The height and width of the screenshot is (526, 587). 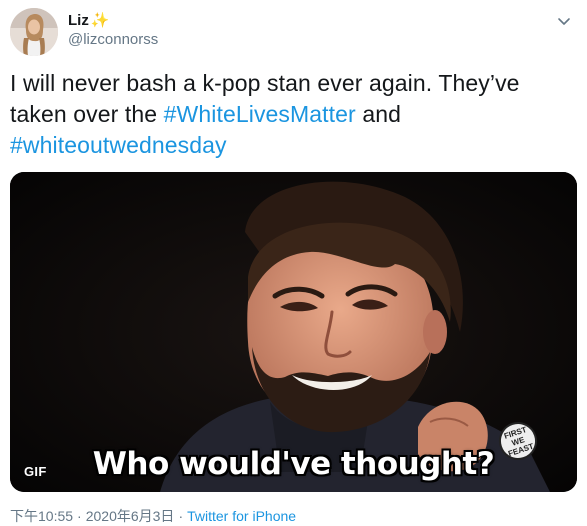 I want to click on gif-badge: GIF, so click(x=35, y=471).